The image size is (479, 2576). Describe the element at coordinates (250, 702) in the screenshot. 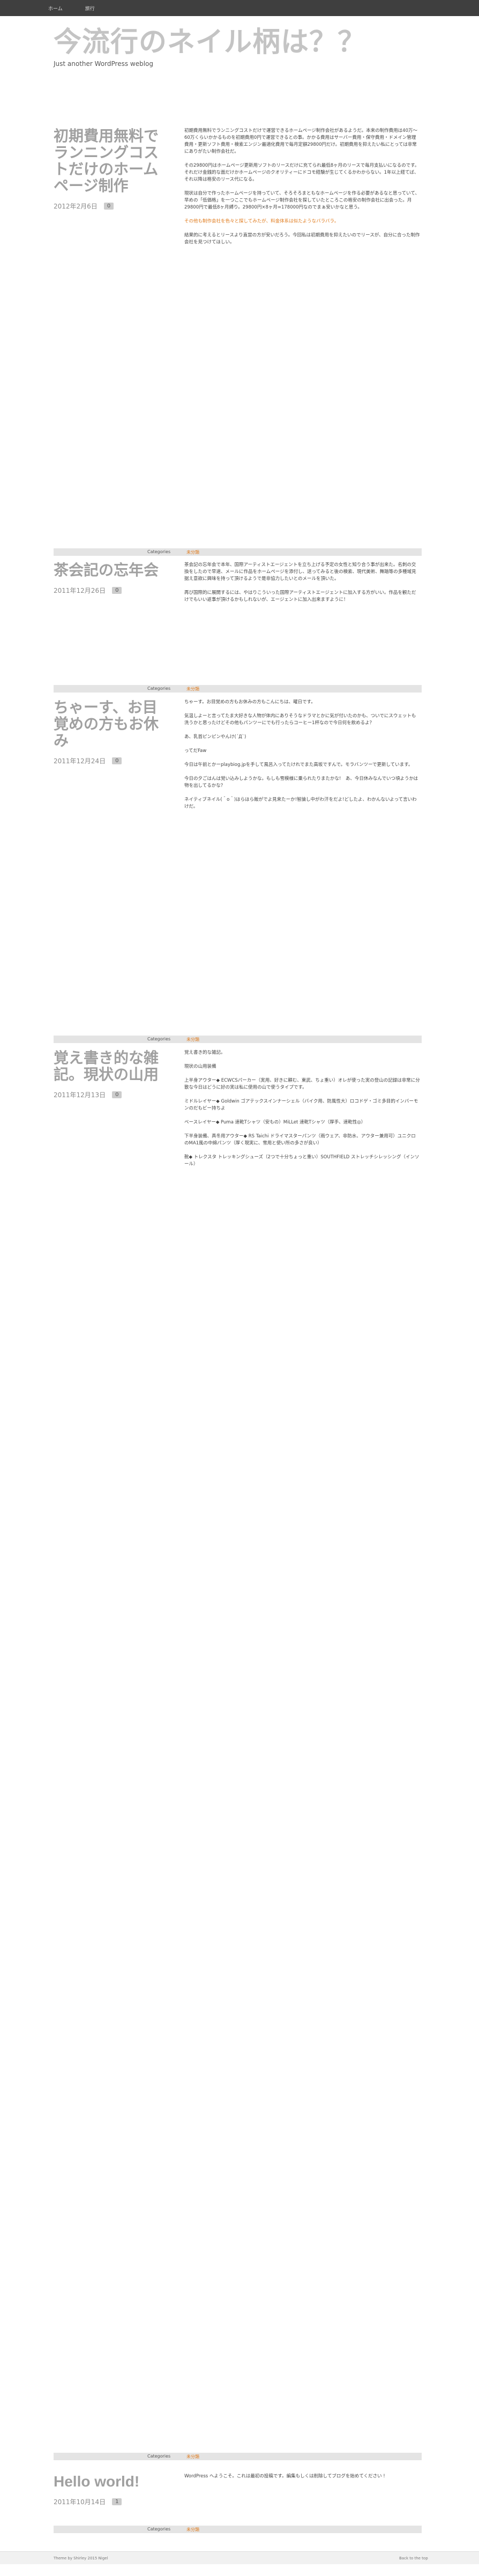

I see `post-paragraph: ちゃーす。お目覚めの方もお休みの方もこんにちは、曜日です。` at that location.